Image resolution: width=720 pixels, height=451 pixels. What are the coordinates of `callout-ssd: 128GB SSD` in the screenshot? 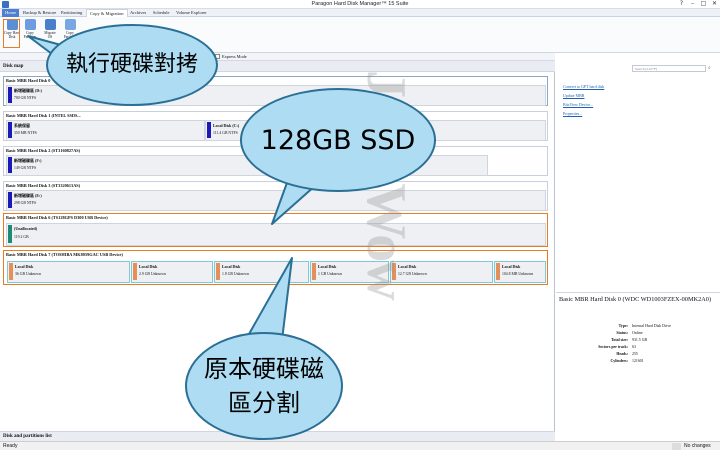 It's located at (338, 140).